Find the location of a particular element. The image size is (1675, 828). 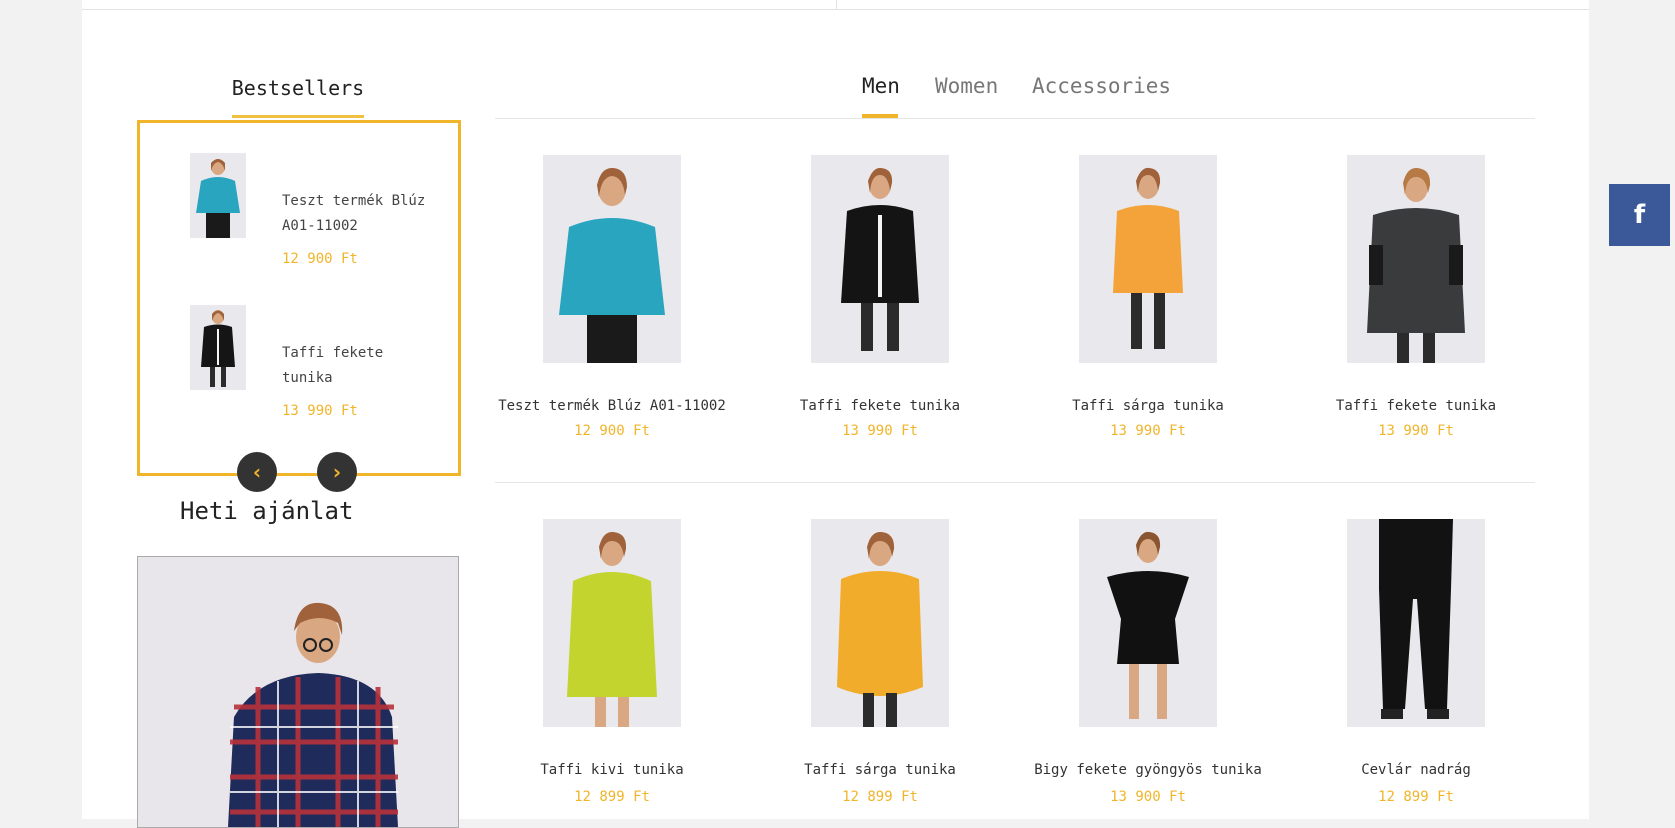

carousel-next-button: › is located at coordinates (337, 472).